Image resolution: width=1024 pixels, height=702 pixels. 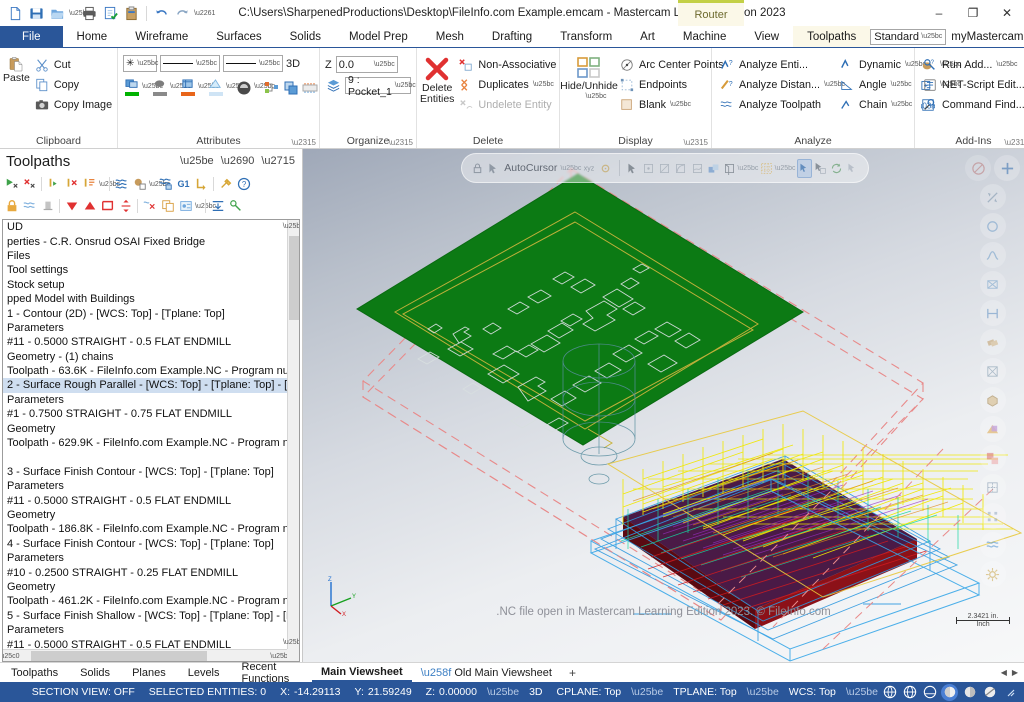 What do you see at coordinates (704, 692) in the screenshot?
I see `status-tplane: TPLANE: Top` at bounding box center [704, 692].